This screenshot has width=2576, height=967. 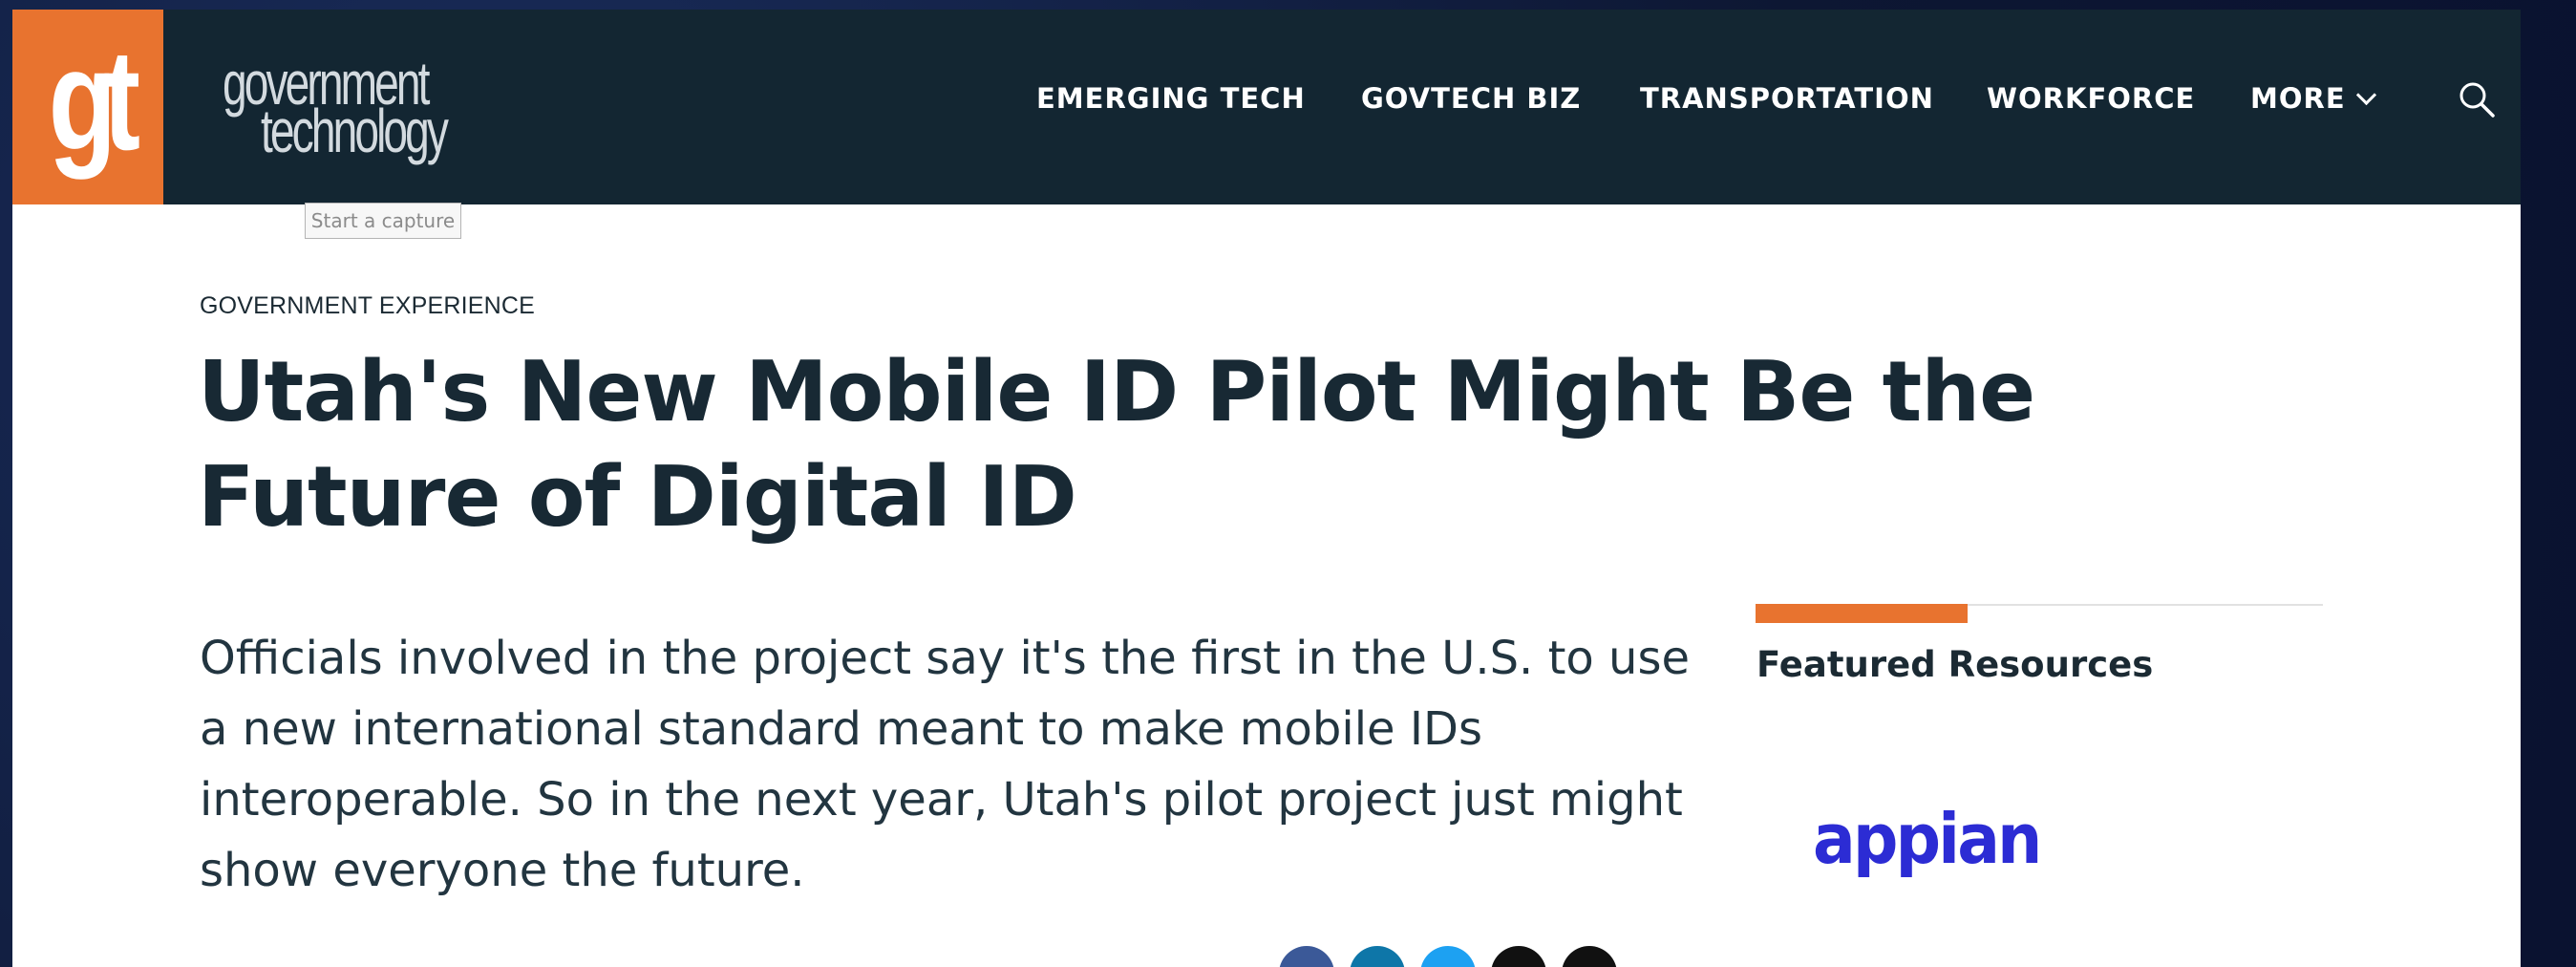 What do you see at coordinates (94, 100) in the screenshot?
I see `gt-logo-letters: gt` at bounding box center [94, 100].